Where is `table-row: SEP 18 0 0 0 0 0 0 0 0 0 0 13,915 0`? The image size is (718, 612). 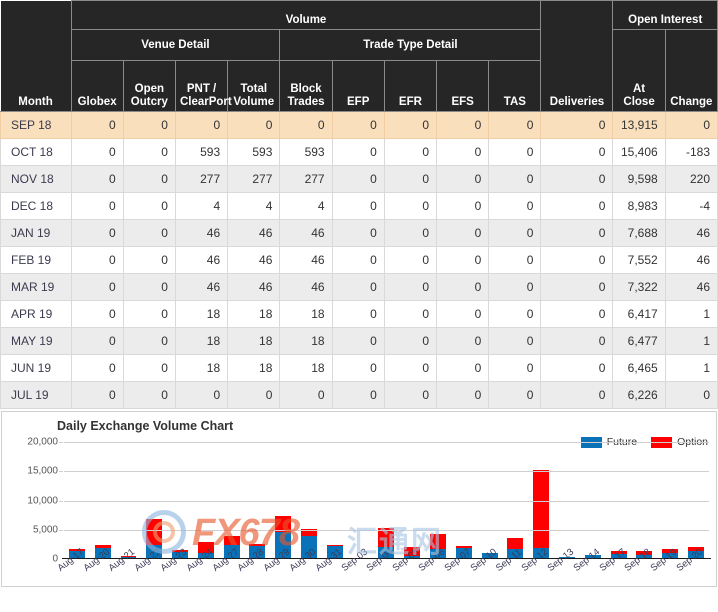 table-row: SEP 18 0 0 0 0 0 0 0 0 0 0 13,915 0 is located at coordinates (359, 125).